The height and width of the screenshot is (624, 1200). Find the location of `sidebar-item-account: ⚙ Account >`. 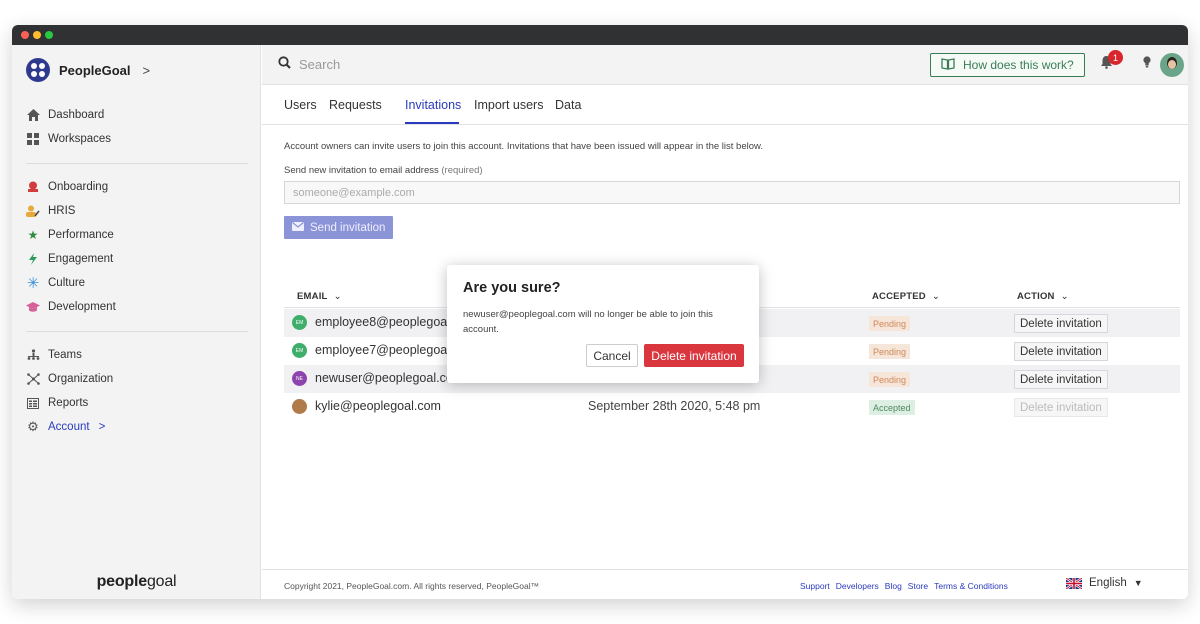

sidebar-item-account: ⚙ Account > is located at coordinates (136, 427).